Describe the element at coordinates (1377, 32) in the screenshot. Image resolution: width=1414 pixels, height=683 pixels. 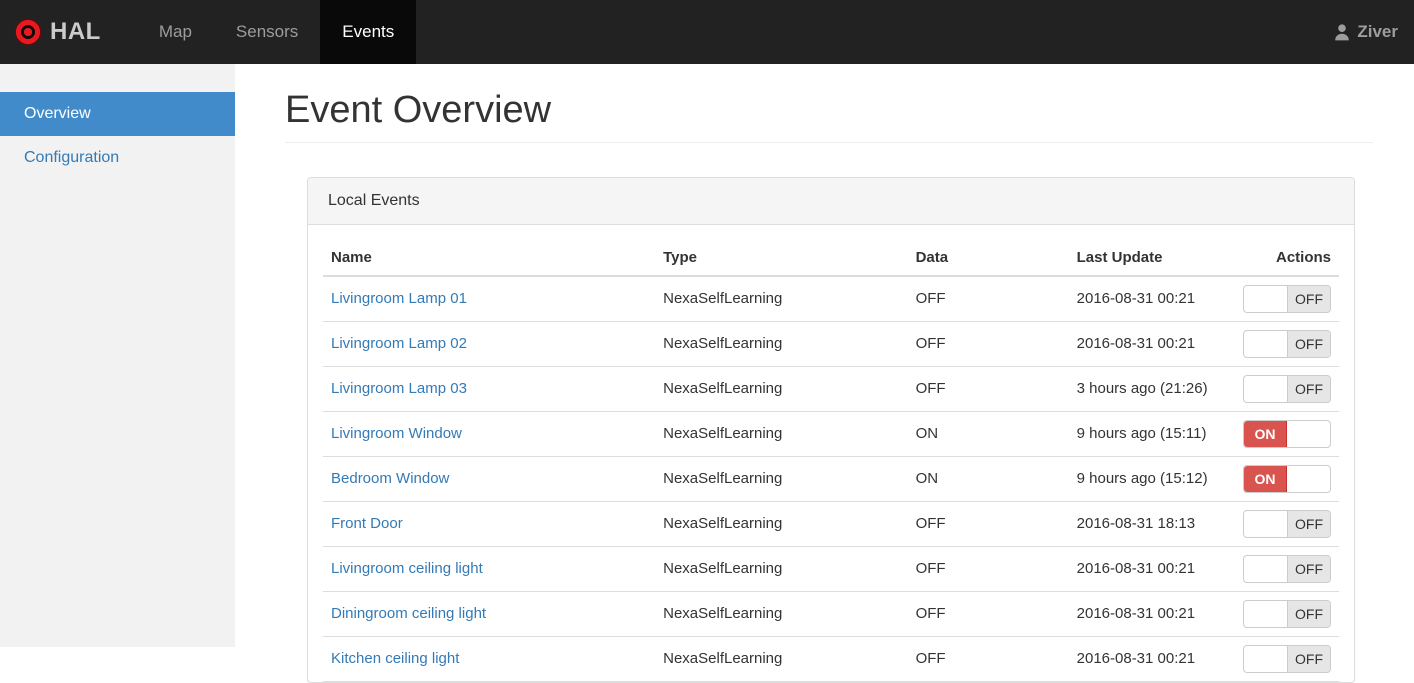
I see `user-name: Ziver` at that location.